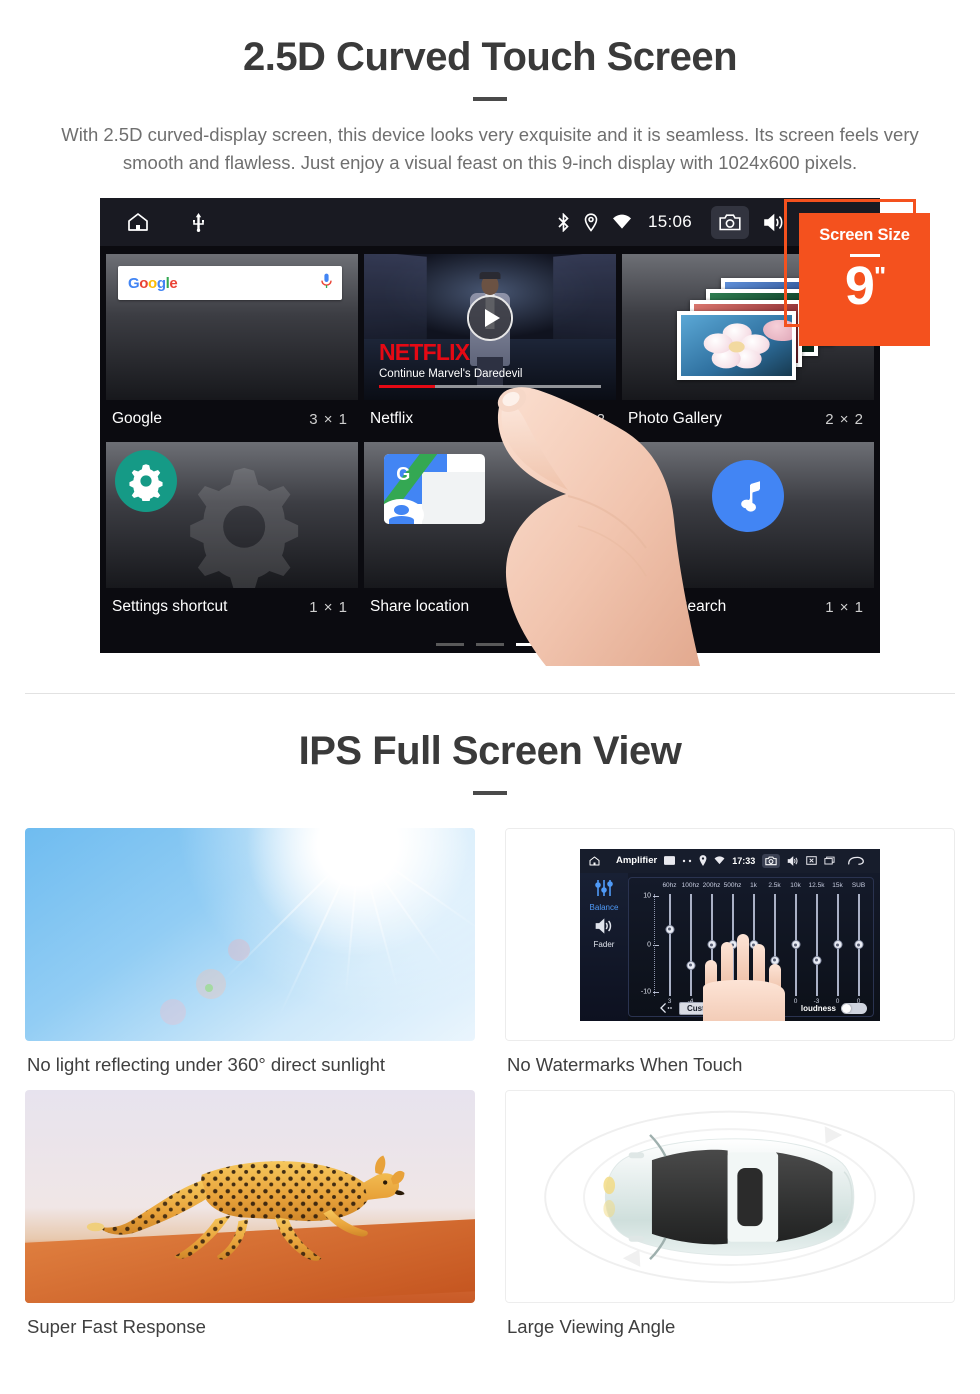  I want to click on sidebar-item-balance: Balance, so click(604, 907).